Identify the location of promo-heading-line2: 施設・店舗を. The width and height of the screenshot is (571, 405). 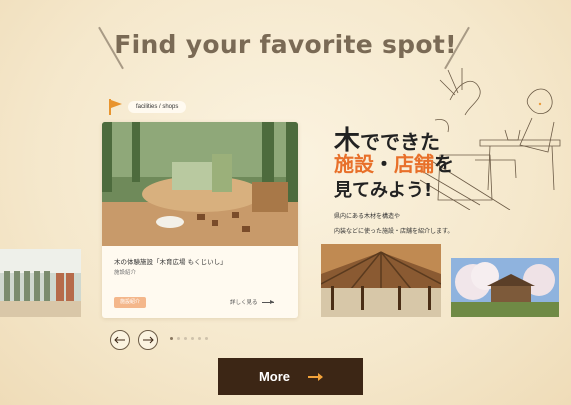
(394, 162).